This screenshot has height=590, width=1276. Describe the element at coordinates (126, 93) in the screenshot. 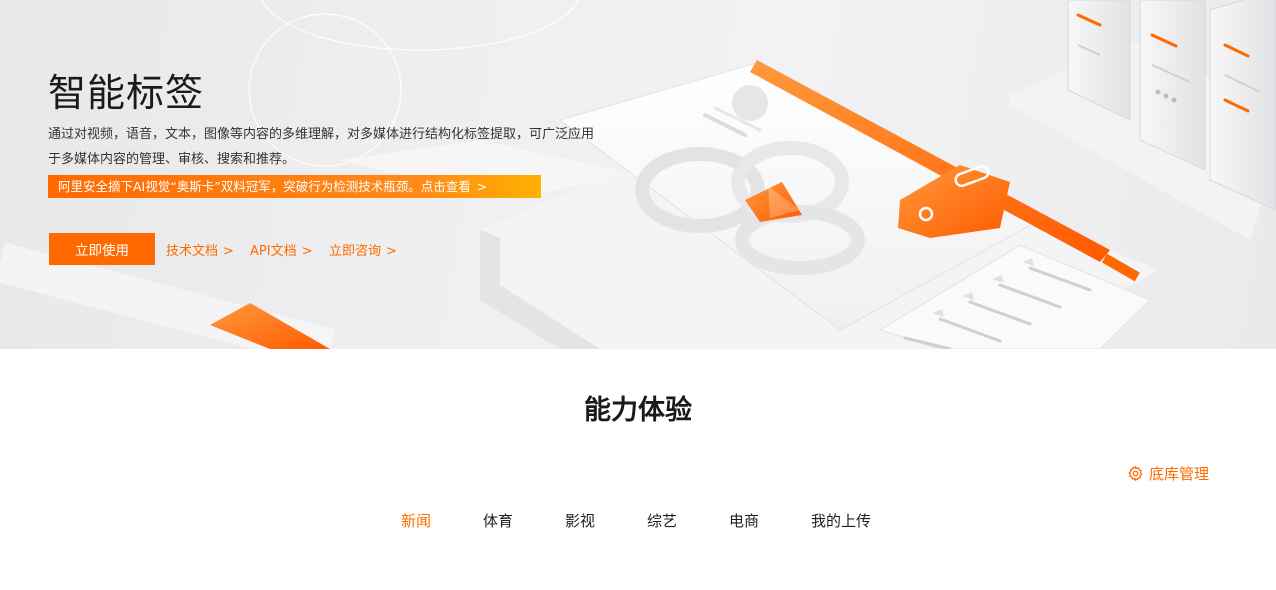

I see `hero-title: 智能标签` at that location.